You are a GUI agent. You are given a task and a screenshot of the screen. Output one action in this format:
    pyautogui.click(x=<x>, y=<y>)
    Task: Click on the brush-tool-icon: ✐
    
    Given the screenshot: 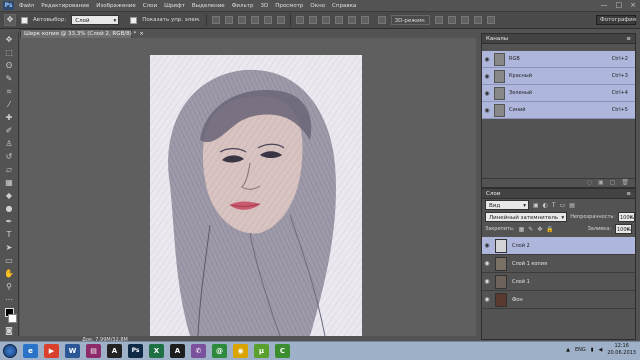 What is the action you would take?
    pyautogui.click(x=9, y=131)
    